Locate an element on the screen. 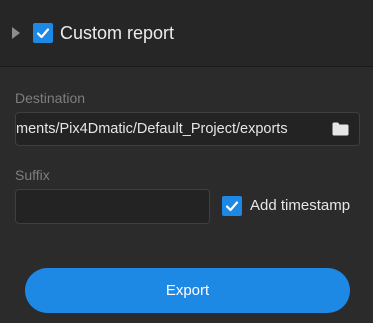  add-timestamp-checkbox is located at coordinates (232, 206).